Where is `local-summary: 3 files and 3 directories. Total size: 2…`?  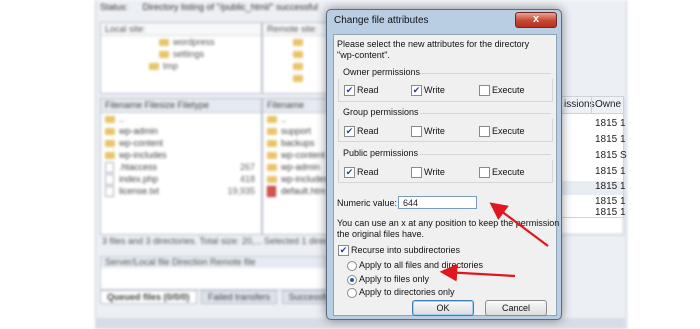
local-summary: 3 files and 3 directories. Total size: 2… is located at coordinates (182, 241).